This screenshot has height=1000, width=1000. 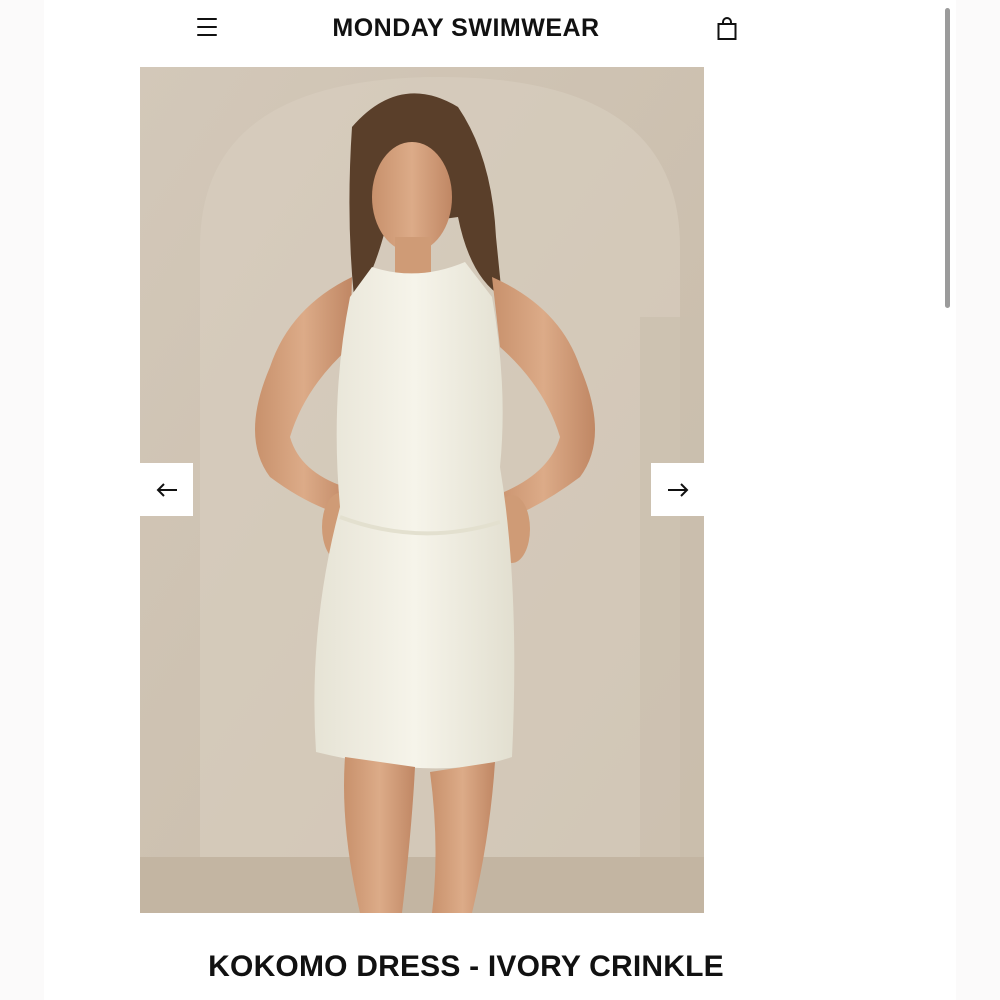 I want to click on page-scrollbar, so click(x=947, y=158).